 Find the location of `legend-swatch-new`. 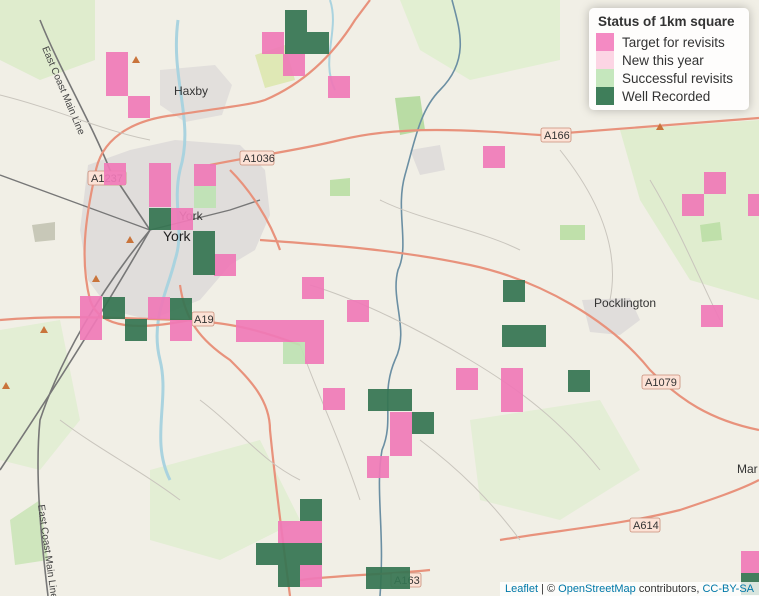

legend-swatch-new is located at coordinates (605, 60).